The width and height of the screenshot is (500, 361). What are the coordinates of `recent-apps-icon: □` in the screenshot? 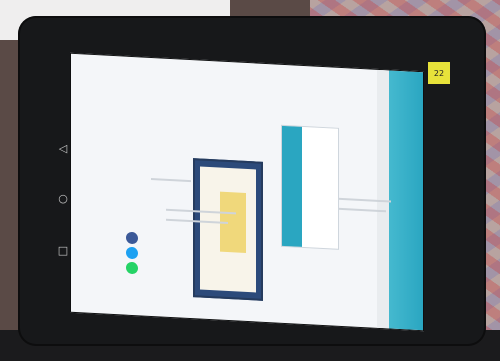 It's located at (63, 250).